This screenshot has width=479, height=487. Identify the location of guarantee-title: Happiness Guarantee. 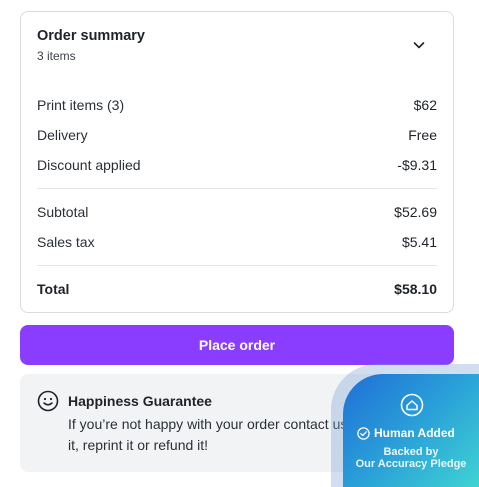
(140, 401).